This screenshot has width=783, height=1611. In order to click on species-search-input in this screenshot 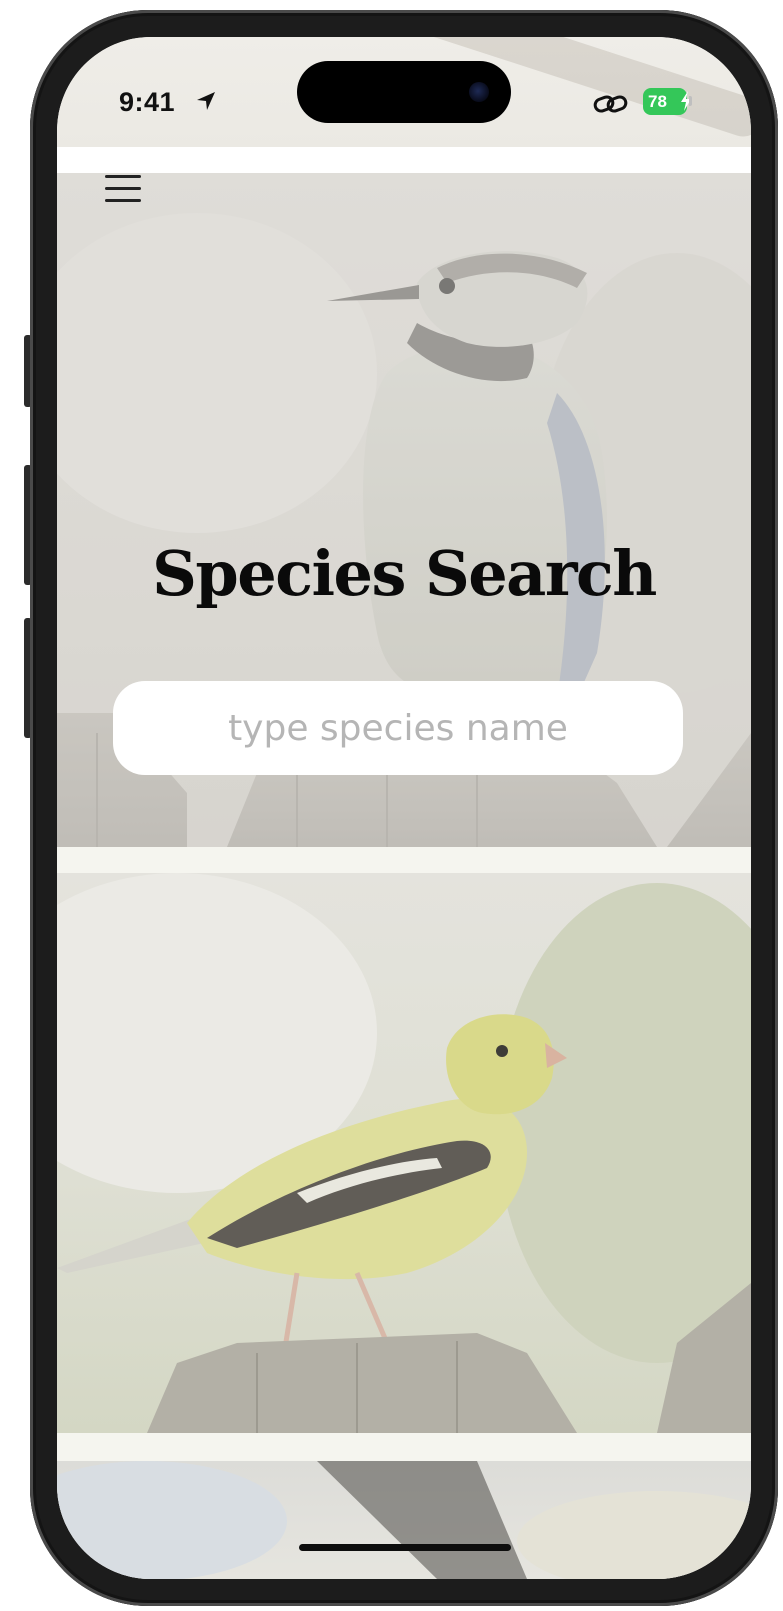, I will do `click(398, 728)`.